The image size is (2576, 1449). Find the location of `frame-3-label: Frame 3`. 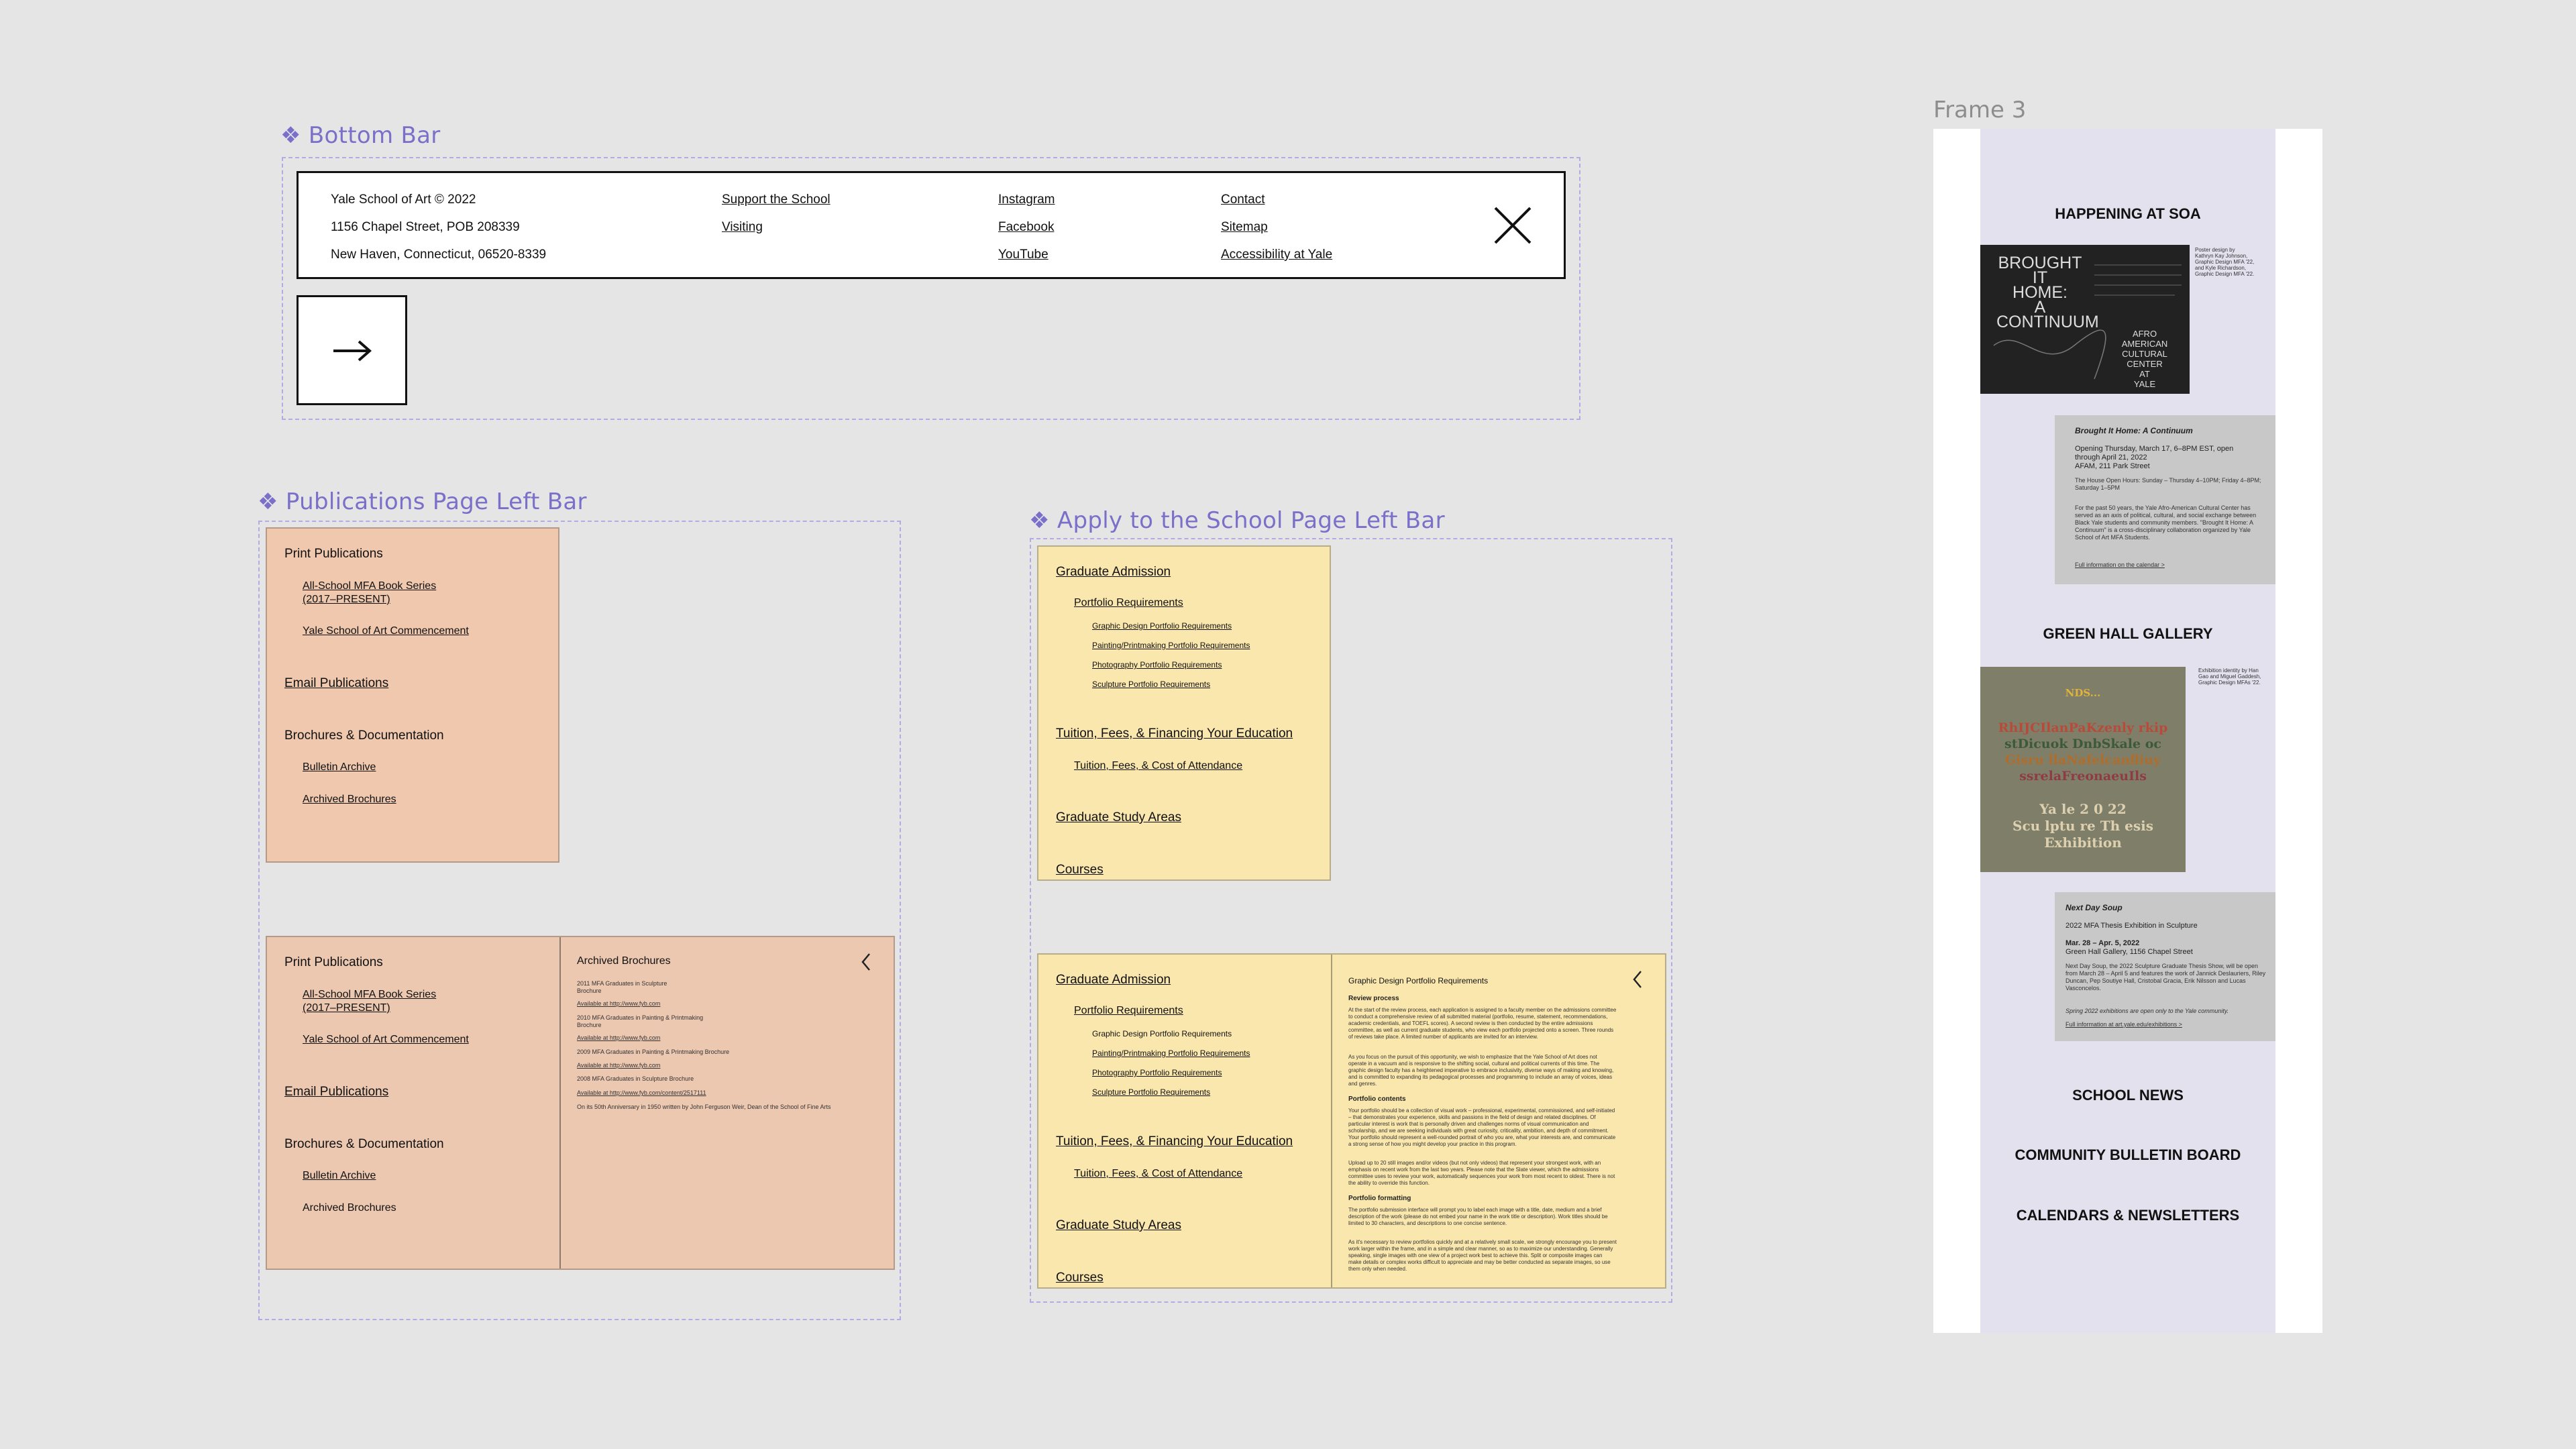

frame-3-label: Frame 3 is located at coordinates (1979, 110).